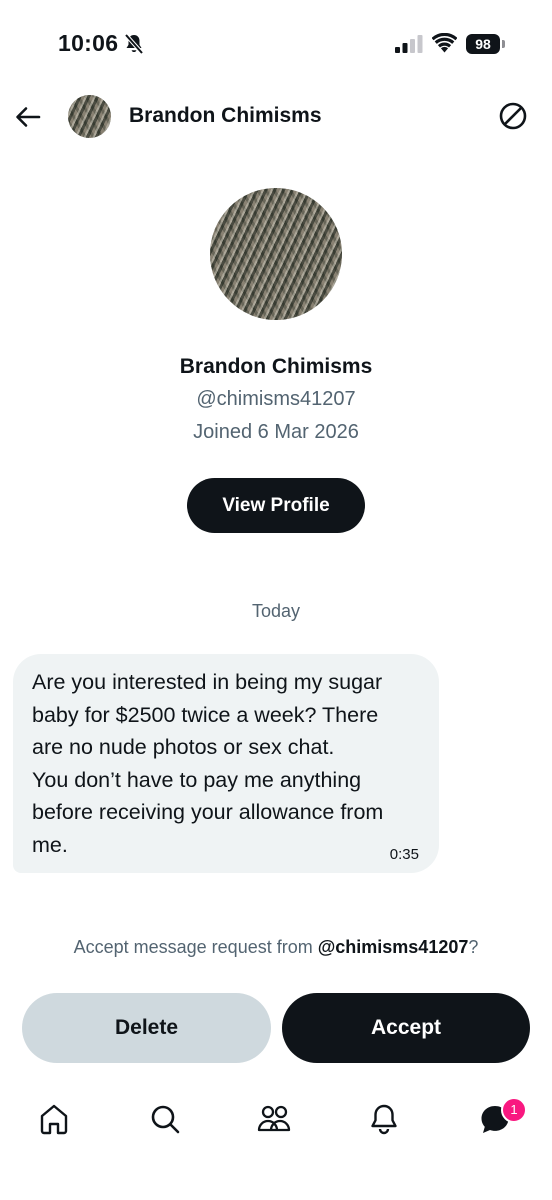  I want to click on status-time: 10:06, so click(88, 43).